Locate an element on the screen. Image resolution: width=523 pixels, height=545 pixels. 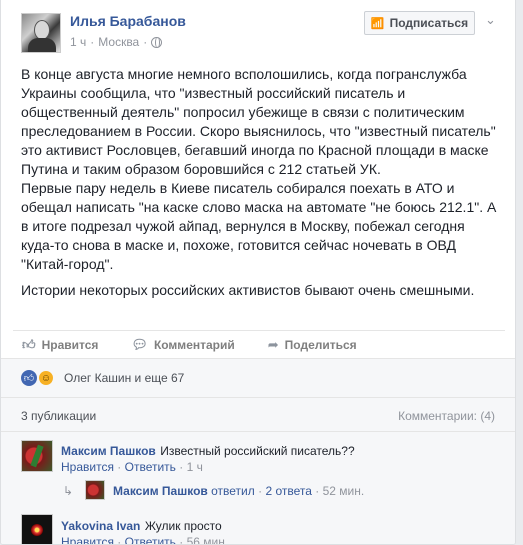
comment-label: Комментарий is located at coordinates (194, 344).